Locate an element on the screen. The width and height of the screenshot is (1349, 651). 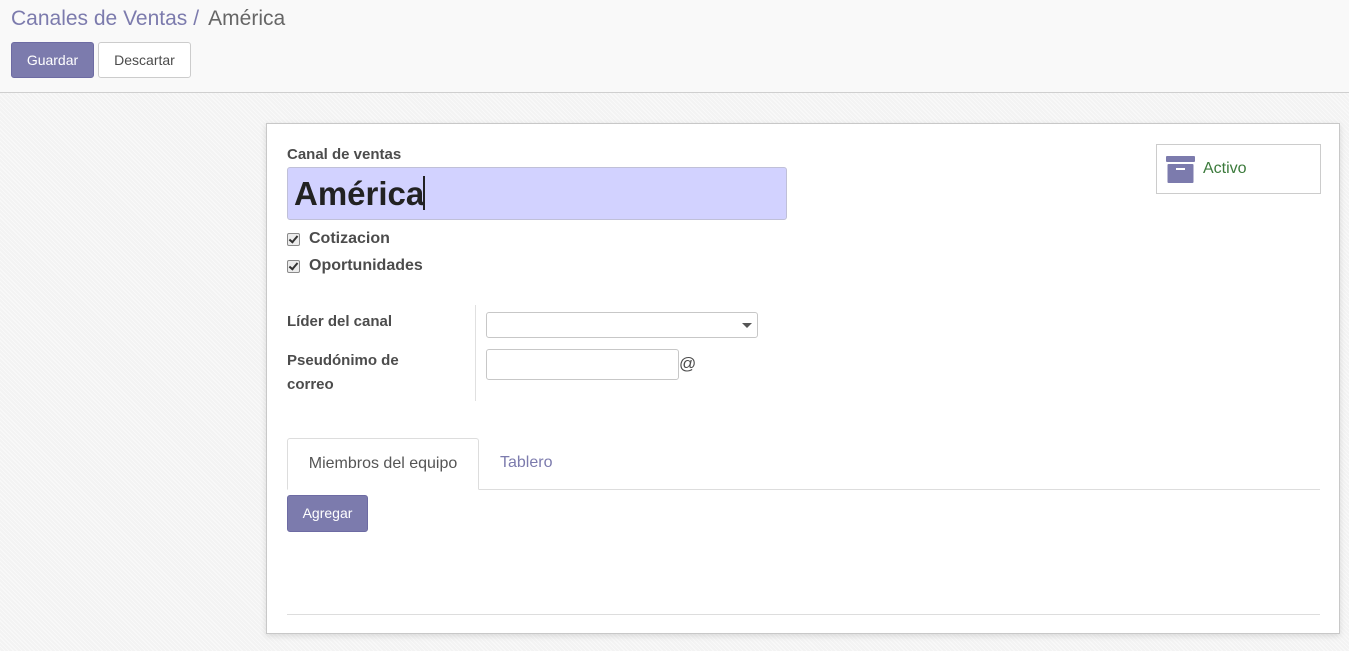
opportunities-checkbox-row: Oportunidades is located at coordinates (355, 266).